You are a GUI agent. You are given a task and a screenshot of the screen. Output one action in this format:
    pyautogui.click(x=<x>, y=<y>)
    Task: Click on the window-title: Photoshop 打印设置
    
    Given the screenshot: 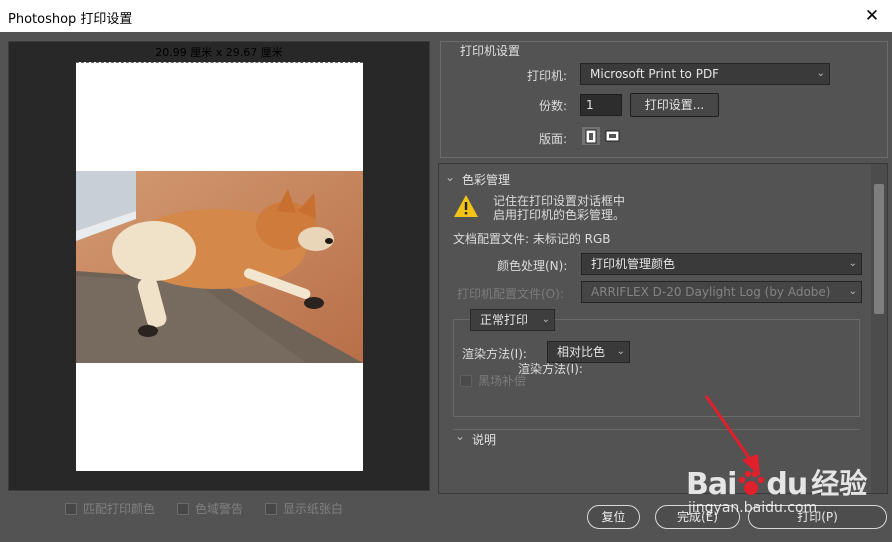 What is the action you would take?
    pyautogui.click(x=70, y=19)
    